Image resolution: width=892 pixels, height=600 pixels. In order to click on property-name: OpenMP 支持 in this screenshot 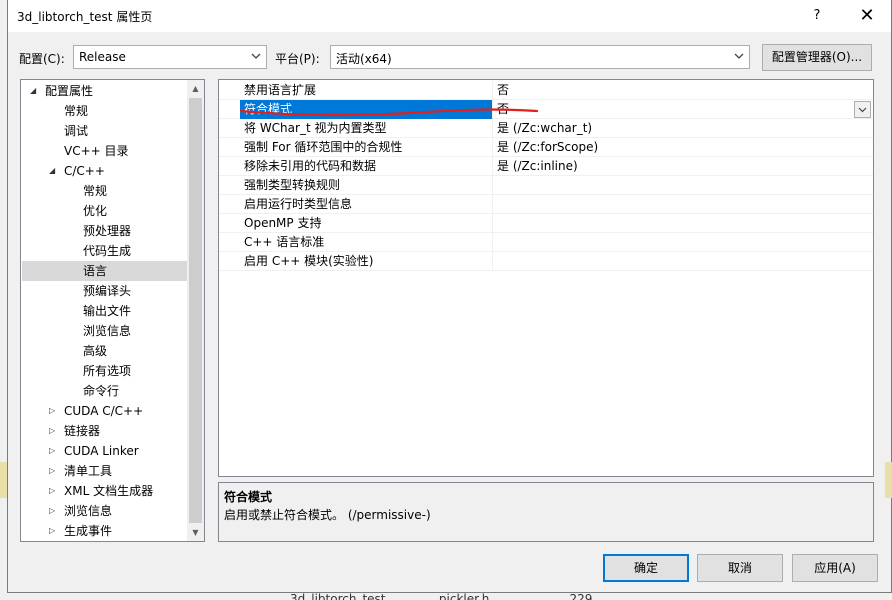, I will do `click(283, 223)`.